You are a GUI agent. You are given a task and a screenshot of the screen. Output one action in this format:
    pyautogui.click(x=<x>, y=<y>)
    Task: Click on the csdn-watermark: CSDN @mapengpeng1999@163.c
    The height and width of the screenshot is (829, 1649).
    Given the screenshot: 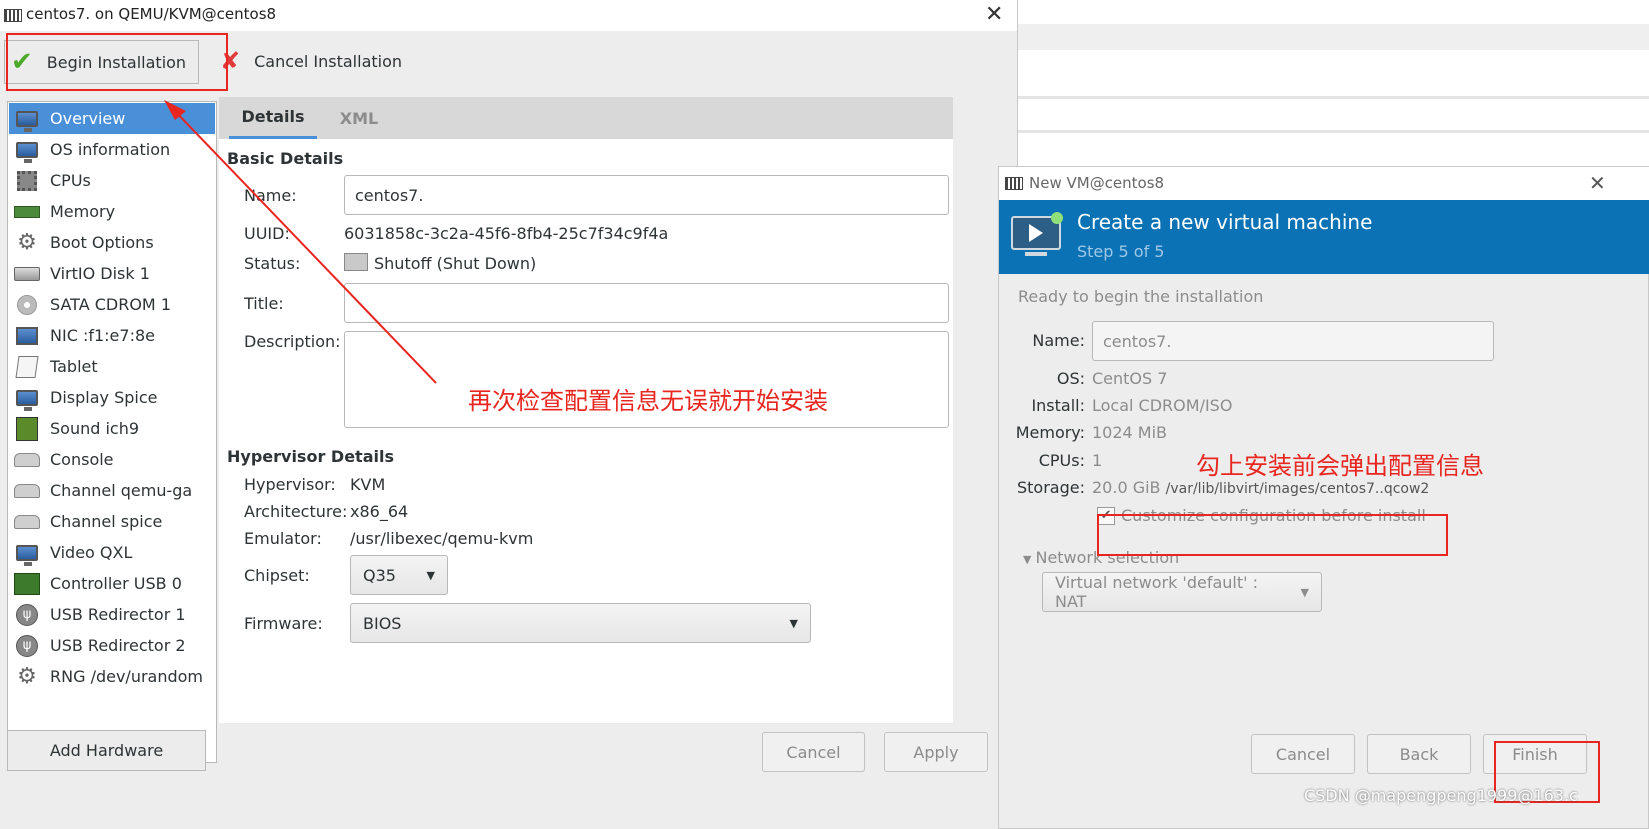 What is the action you would take?
    pyautogui.click(x=1441, y=795)
    